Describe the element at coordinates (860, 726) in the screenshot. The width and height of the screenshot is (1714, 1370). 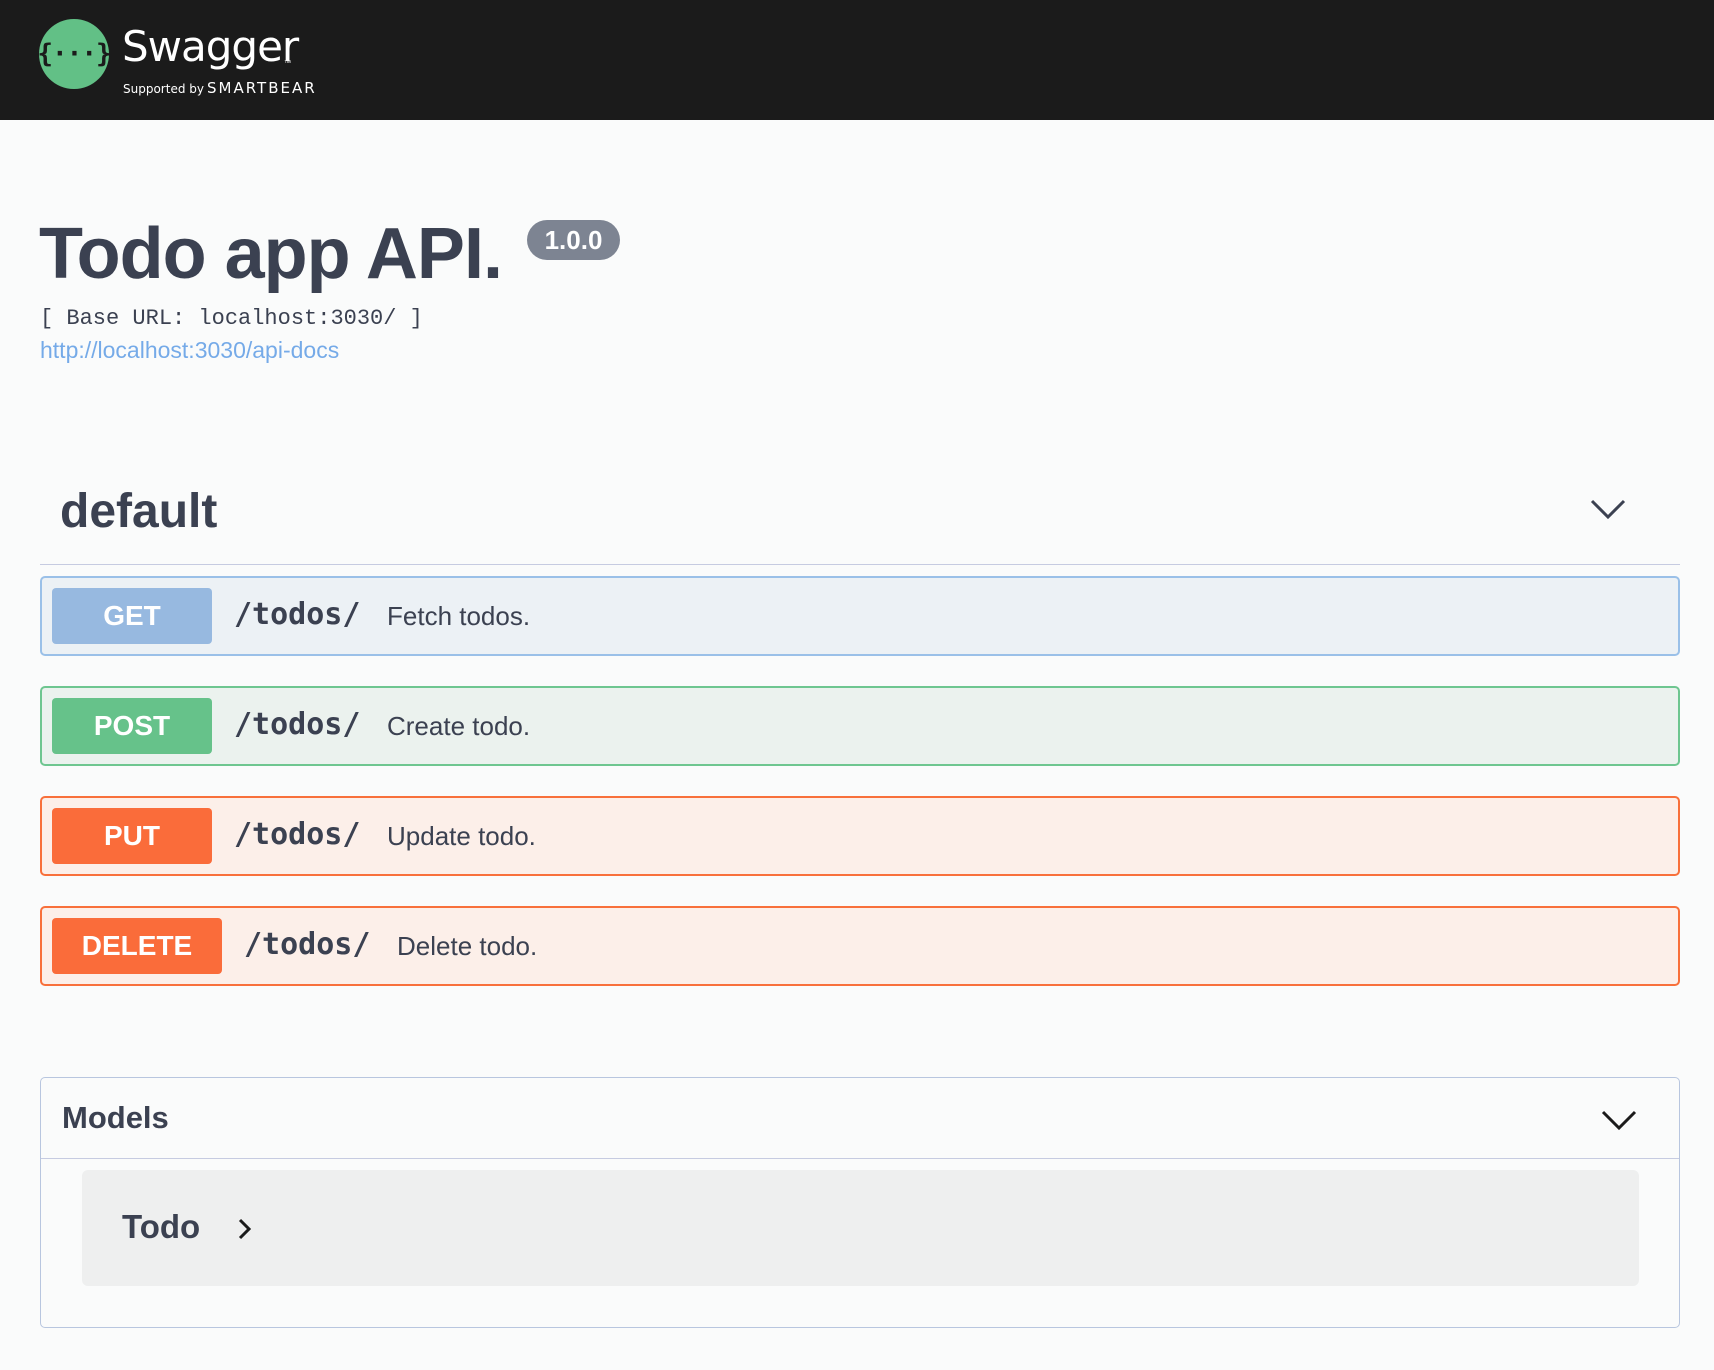
I see `operation-post-todos: POST /todos/ Create todo.` at that location.